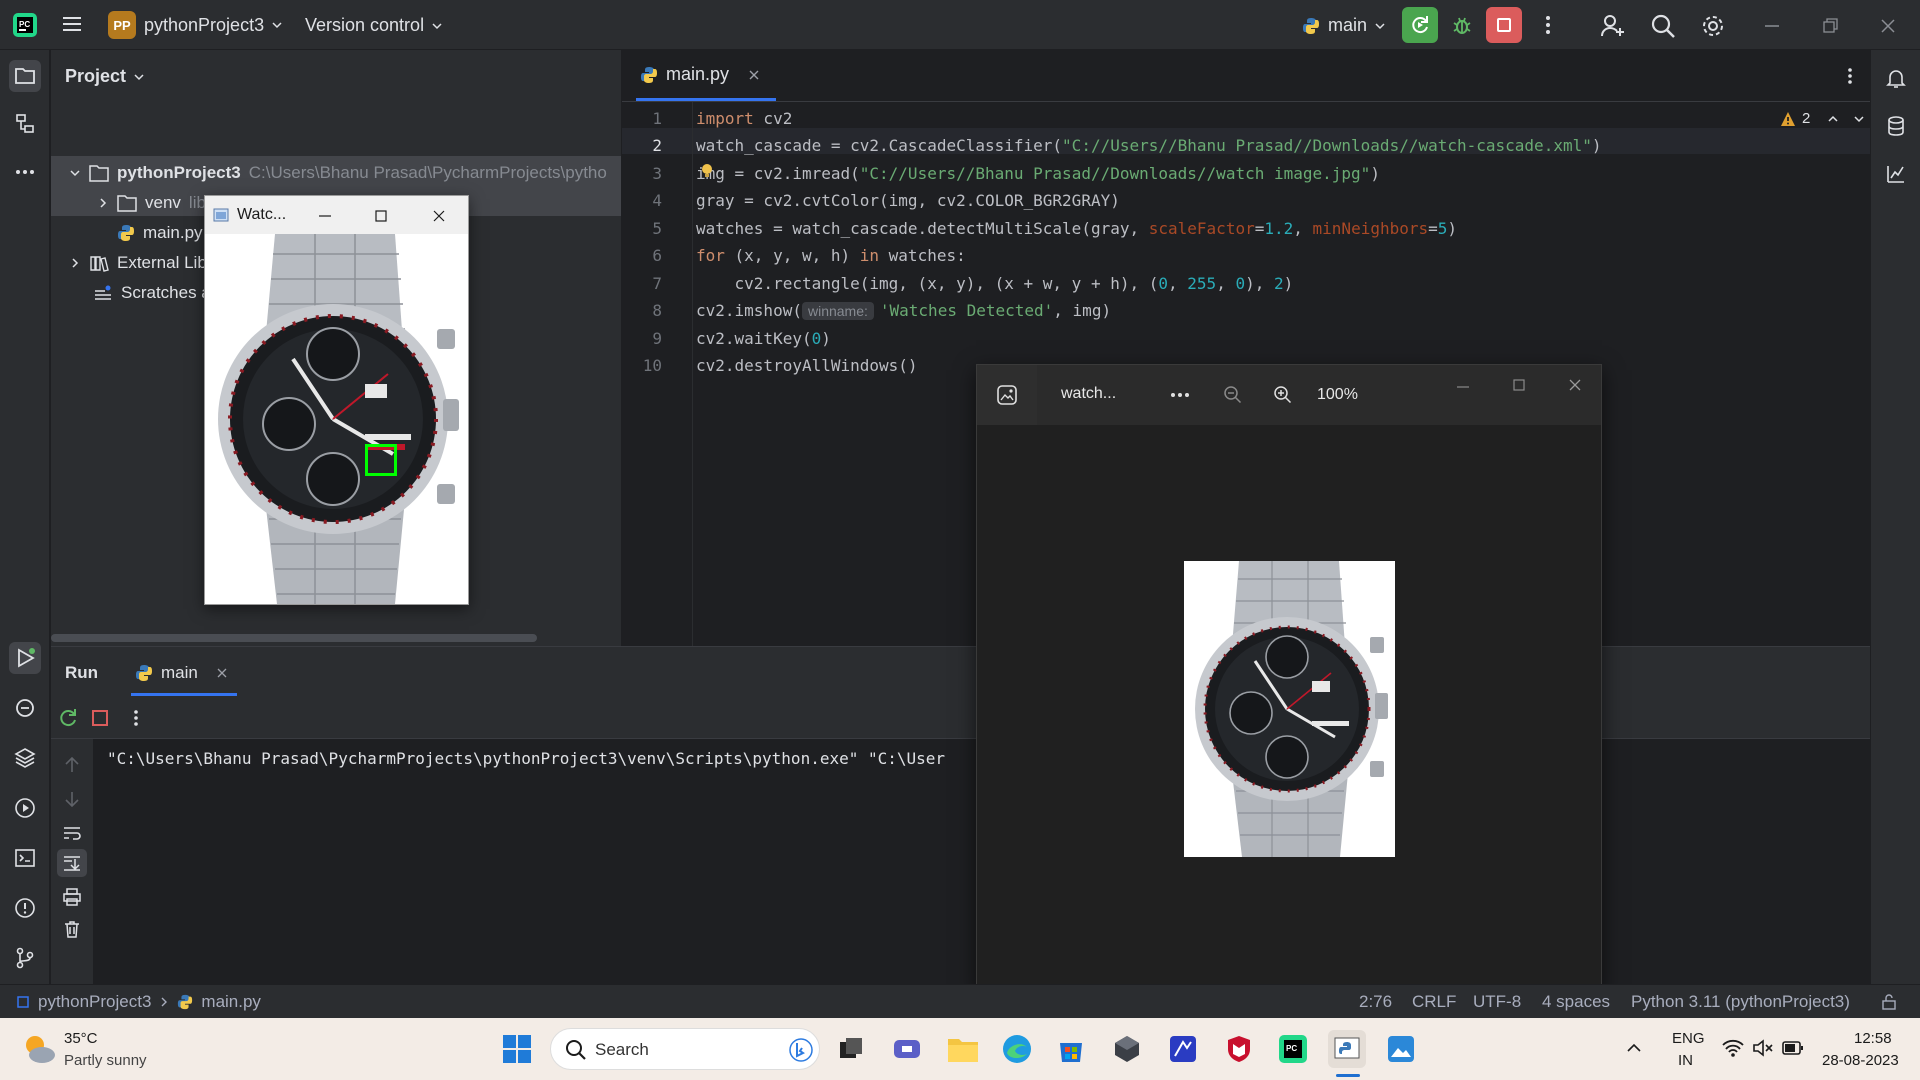 The height and width of the screenshot is (1080, 1920). What do you see at coordinates (25, 908) in the screenshot?
I see `problems-icon` at bounding box center [25, 908].